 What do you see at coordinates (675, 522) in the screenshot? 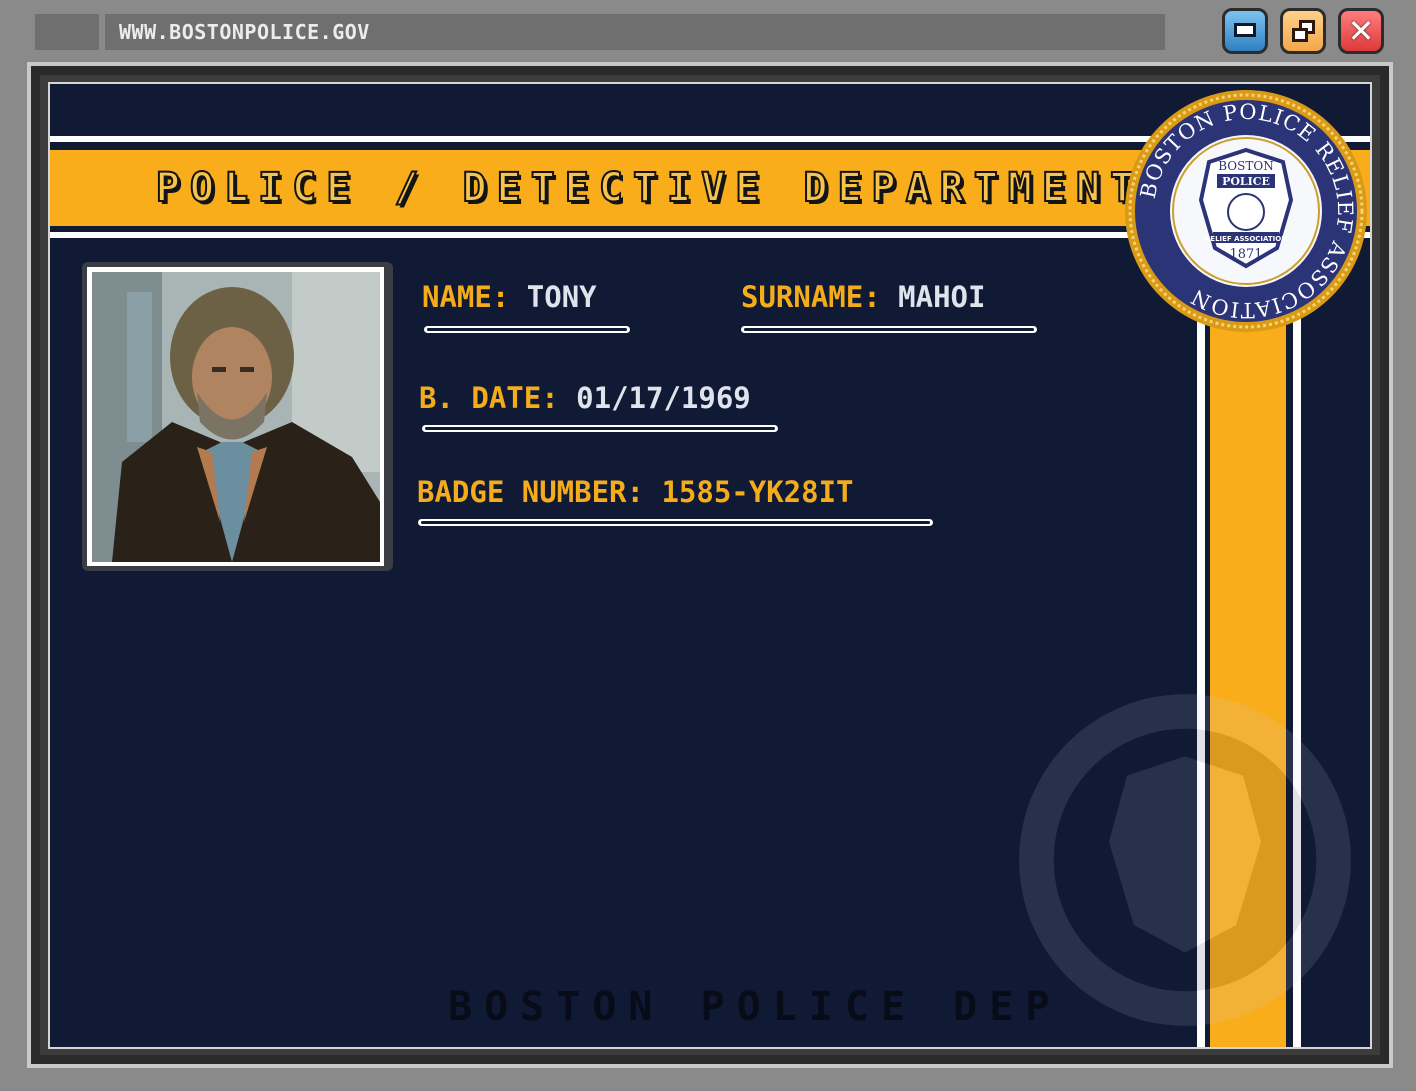
I see `badge-underline` at bounding box center [675, 522].